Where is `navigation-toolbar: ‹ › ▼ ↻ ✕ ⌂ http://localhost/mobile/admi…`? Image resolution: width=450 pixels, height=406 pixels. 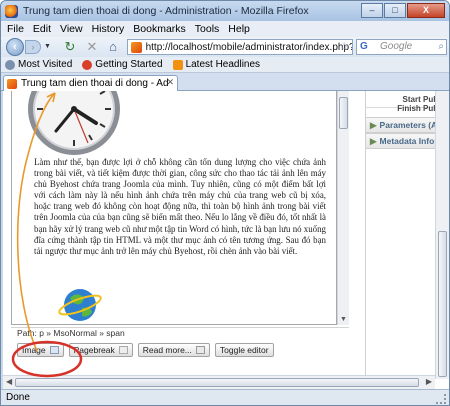 navigation-toolbar: ‹ › ▼ ↻ ✕ ⌂ http://localhost/mobile/admi… is located at coordinates (225, 47).